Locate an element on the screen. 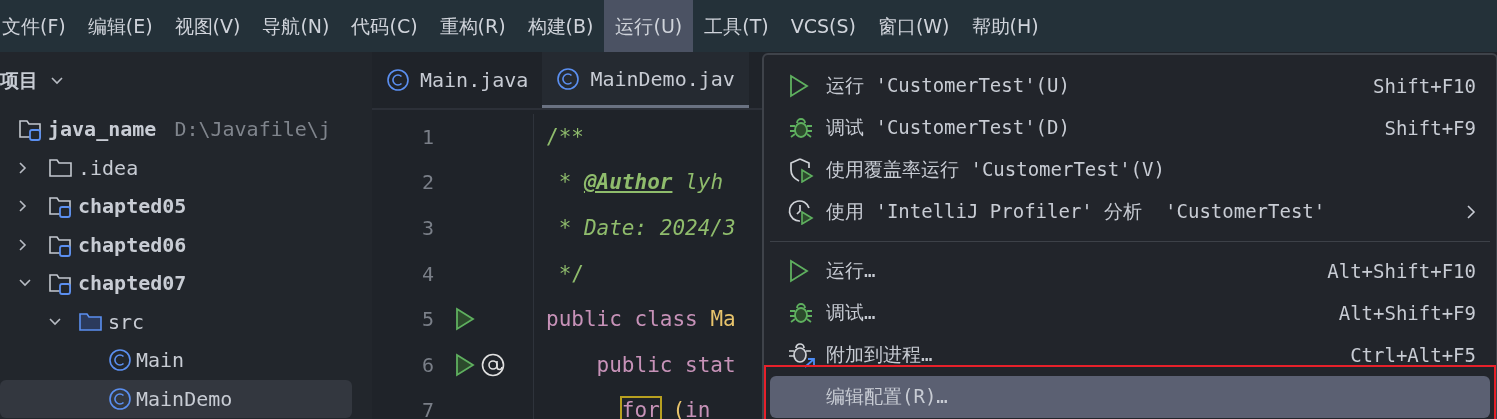  menu-item: 运行… Alt+Shift+F10 is located at coordinates (1130, 271).